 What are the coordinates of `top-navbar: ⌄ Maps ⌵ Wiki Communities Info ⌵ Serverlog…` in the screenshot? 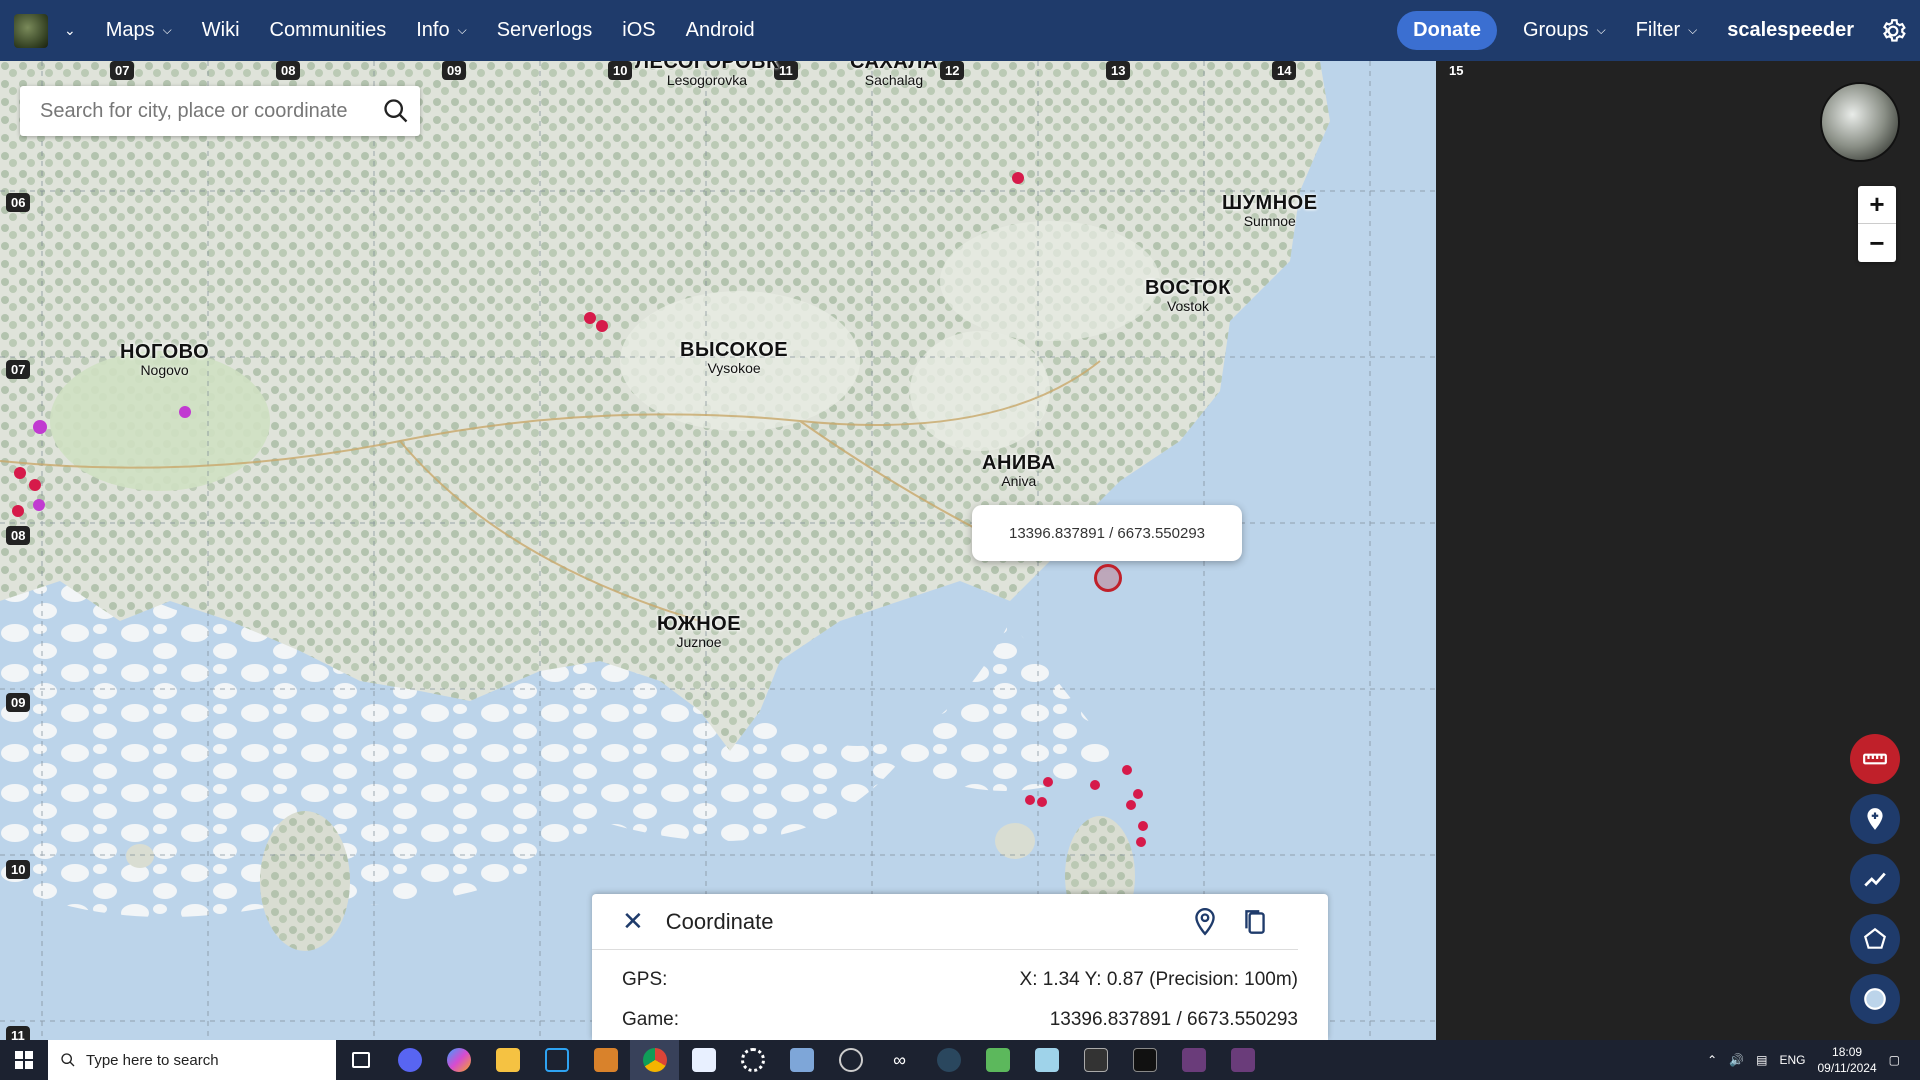 It's located at (960, 30).